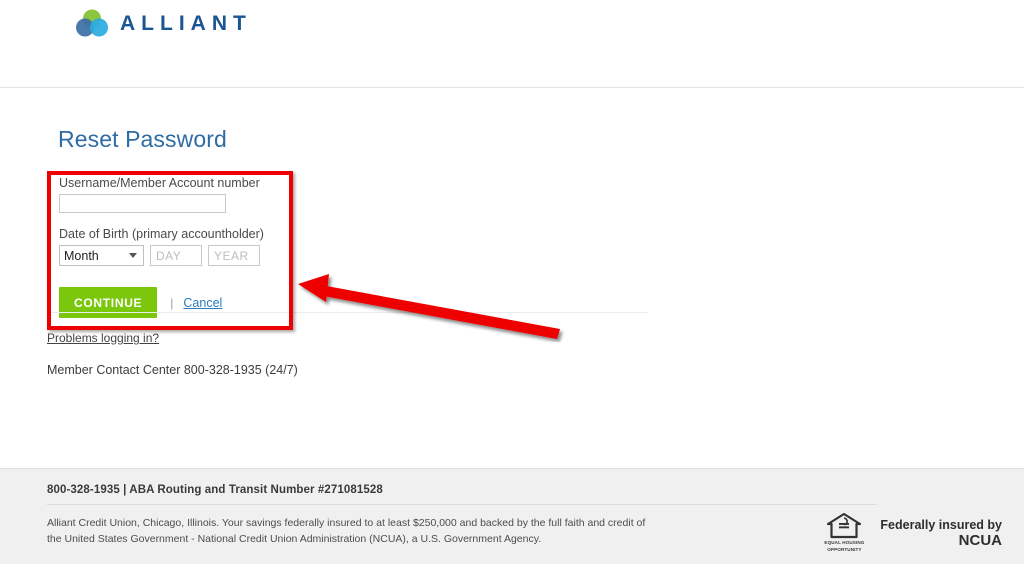 The image size is (1024, 564). What do you see at coordinates (844, 526) in the screenshot?
I see `house-icon` at bounding box center [844, 526].